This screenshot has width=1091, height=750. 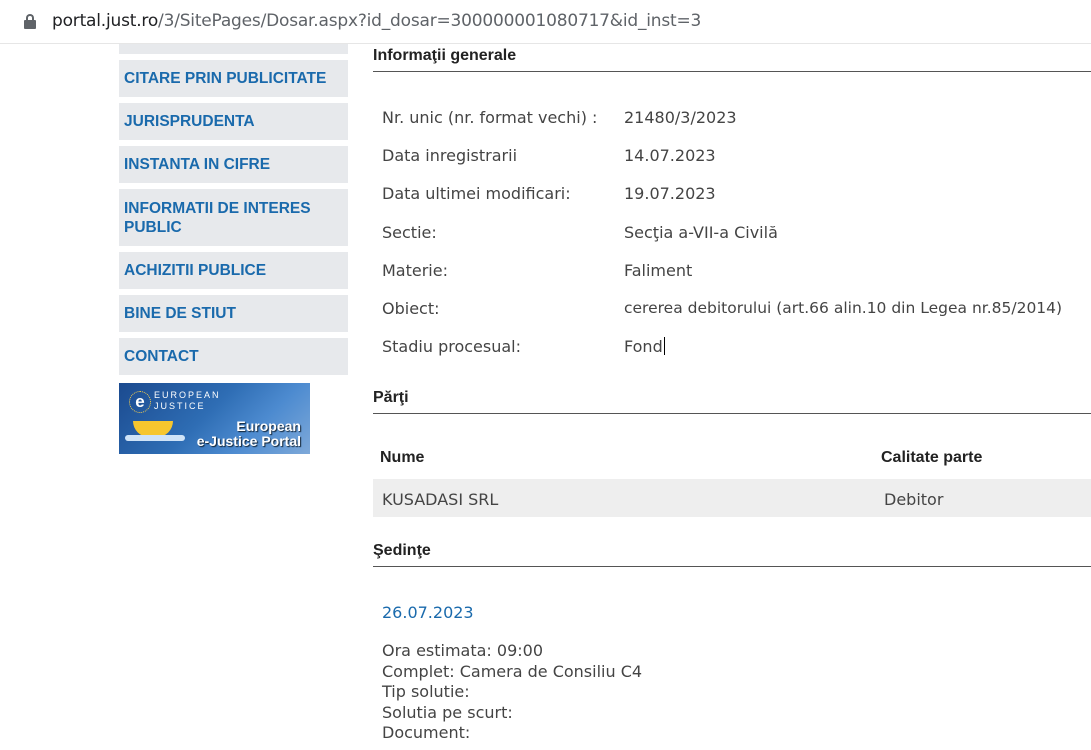 What do you see at coordinates (670, 193) in the screenshot?
I see `field-value-data-ultimei-modificari: 19.07.2023` at bounding box center [670, 193].